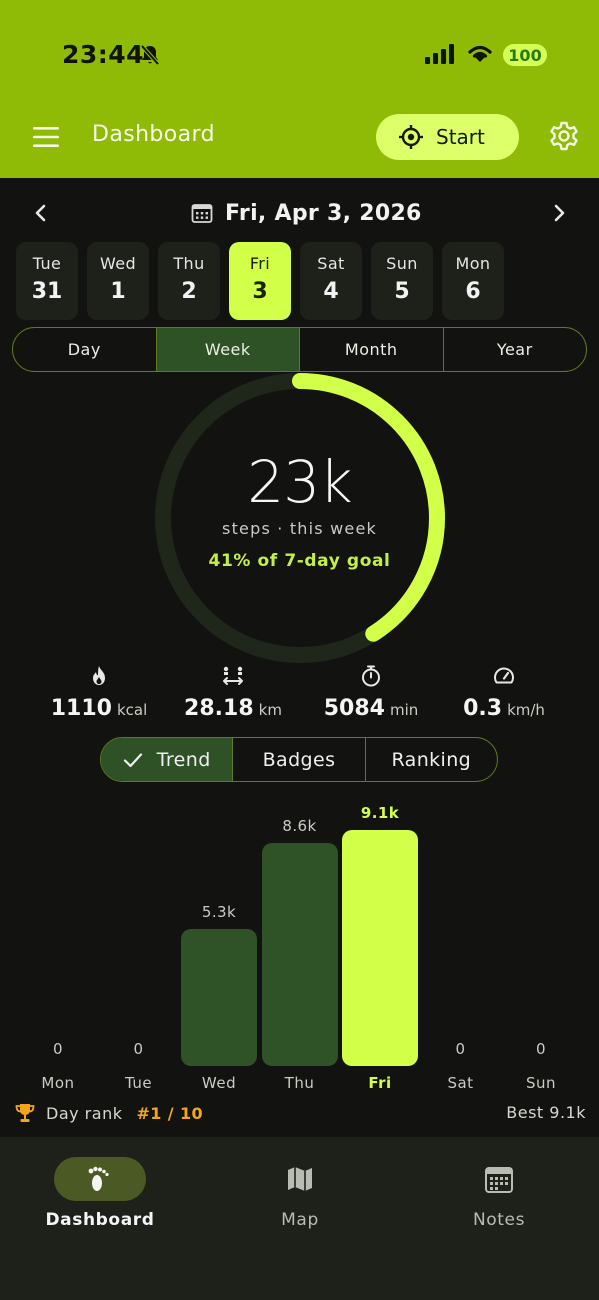  What do you see at coordinates (170, 1113) in the screenshot?
I see `rank-value: #1 / 10` at bounding box center [170, 1113].